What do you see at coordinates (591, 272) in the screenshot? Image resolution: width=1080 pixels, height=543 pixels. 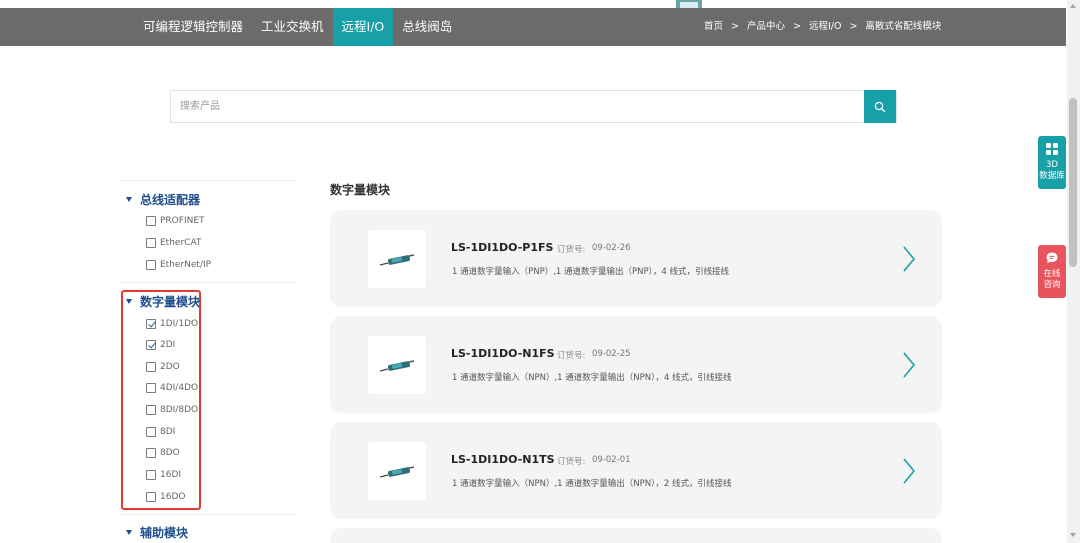 I see `product-description: 1 通道数字量输入（PNP）,1 通道数字量输出（PNP），4 线式，引线接线` at bounding box center [591, 272].